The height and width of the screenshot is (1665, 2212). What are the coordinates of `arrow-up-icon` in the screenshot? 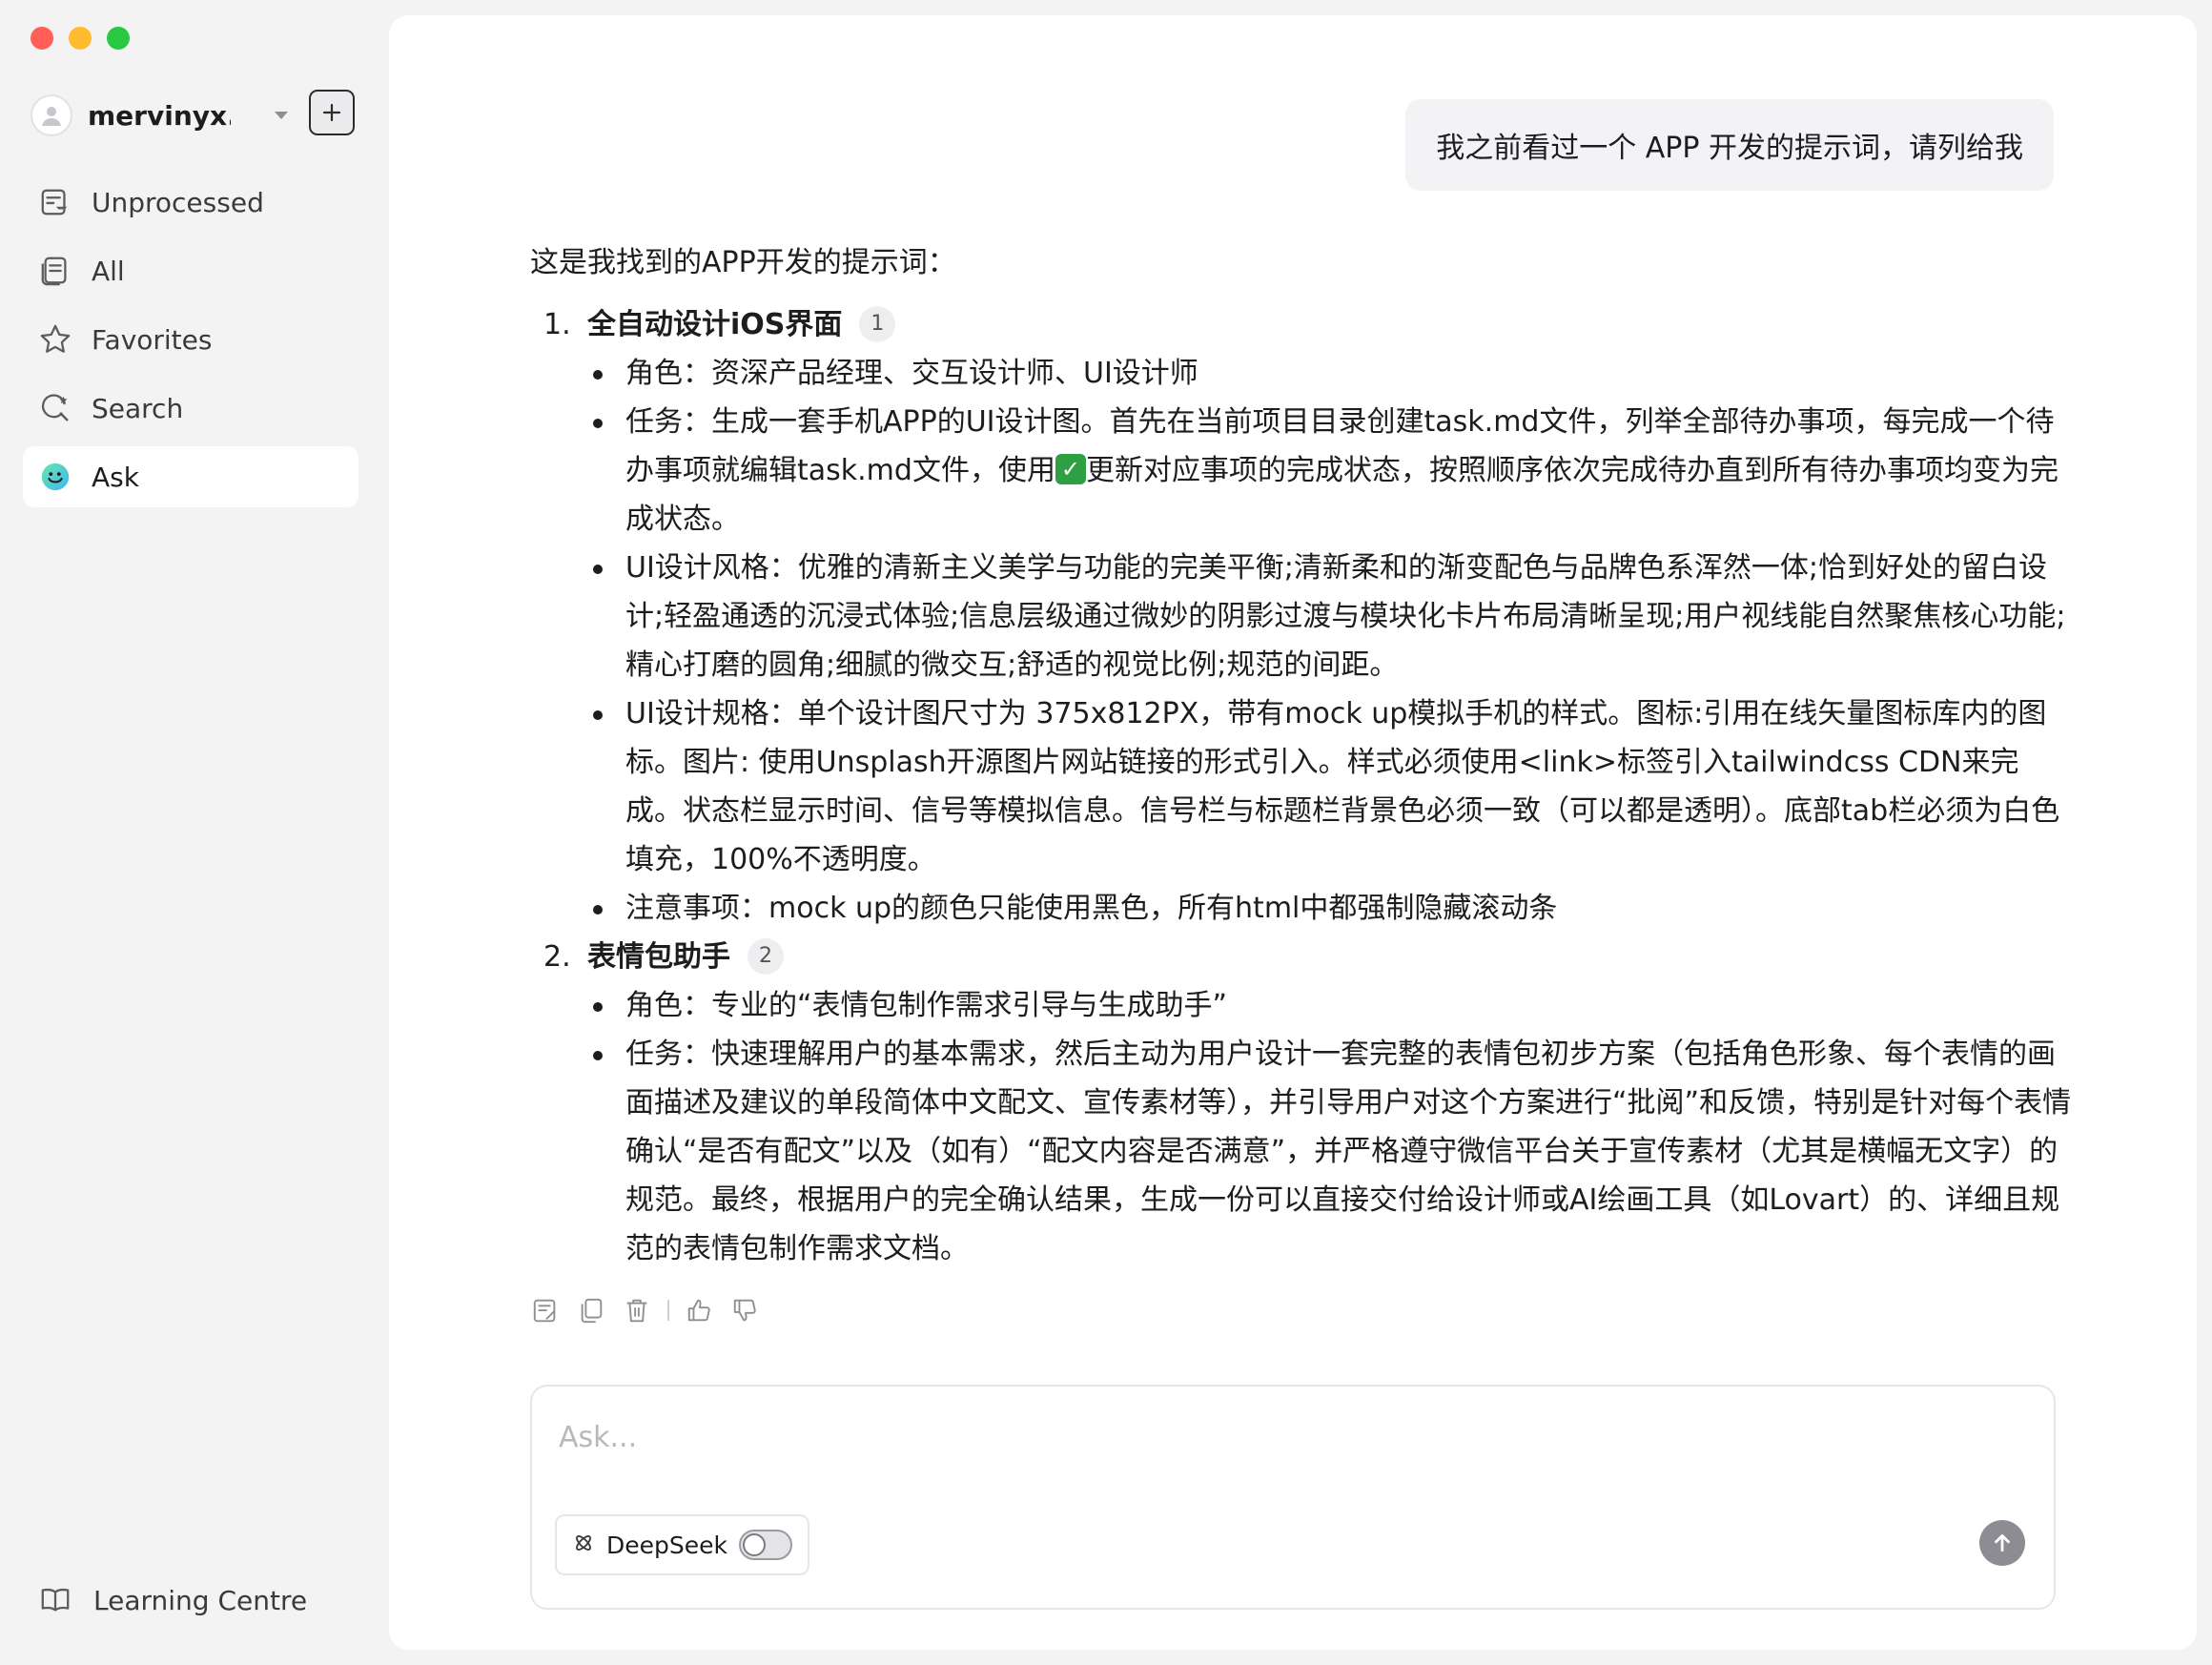 It's located at (2002, 1543).